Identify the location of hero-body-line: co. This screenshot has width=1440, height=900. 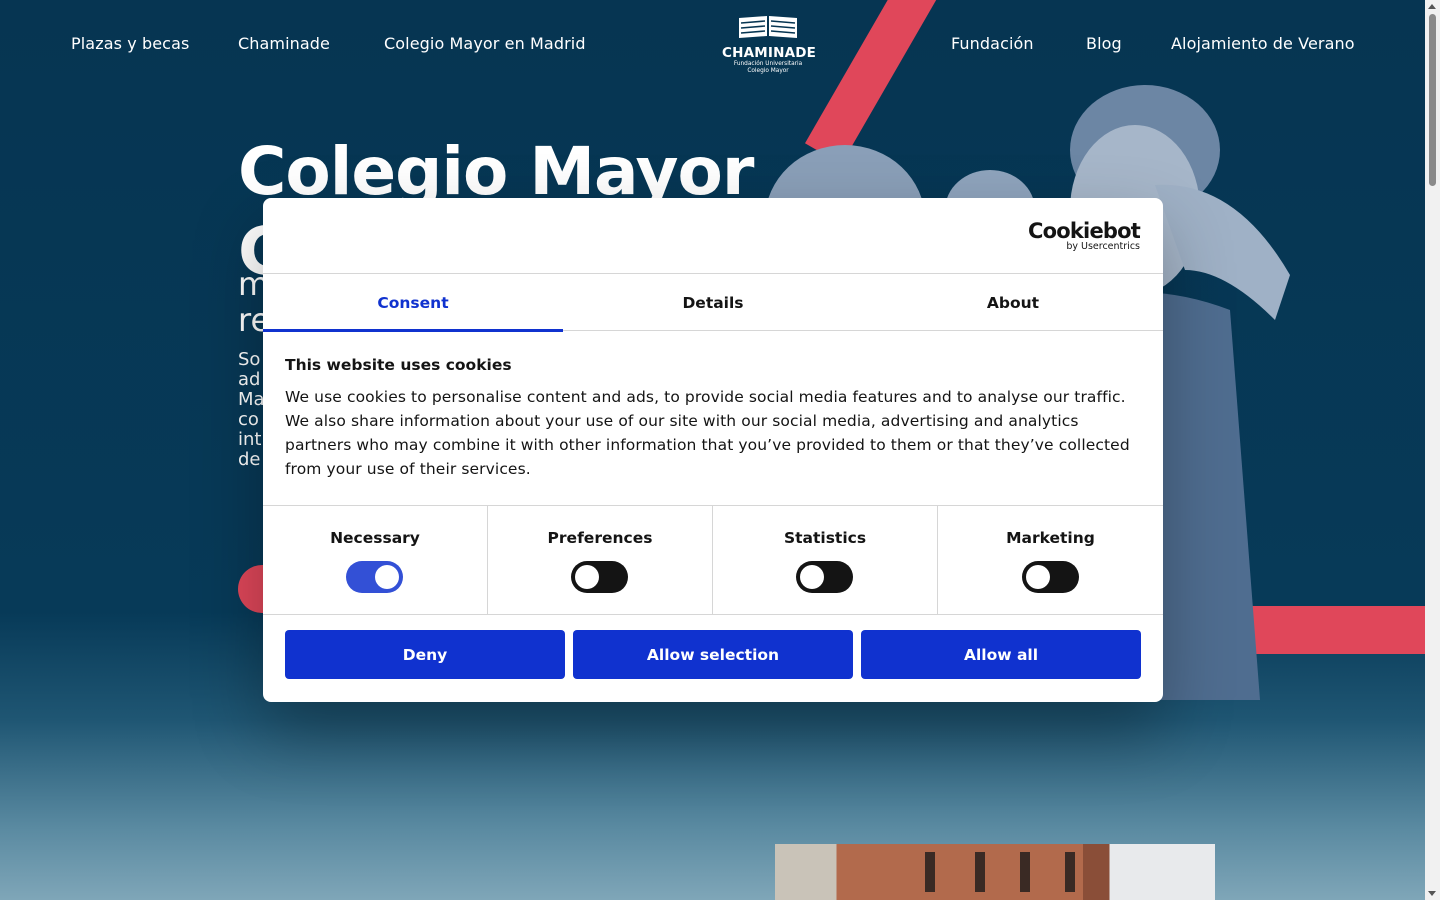
(248, 419).